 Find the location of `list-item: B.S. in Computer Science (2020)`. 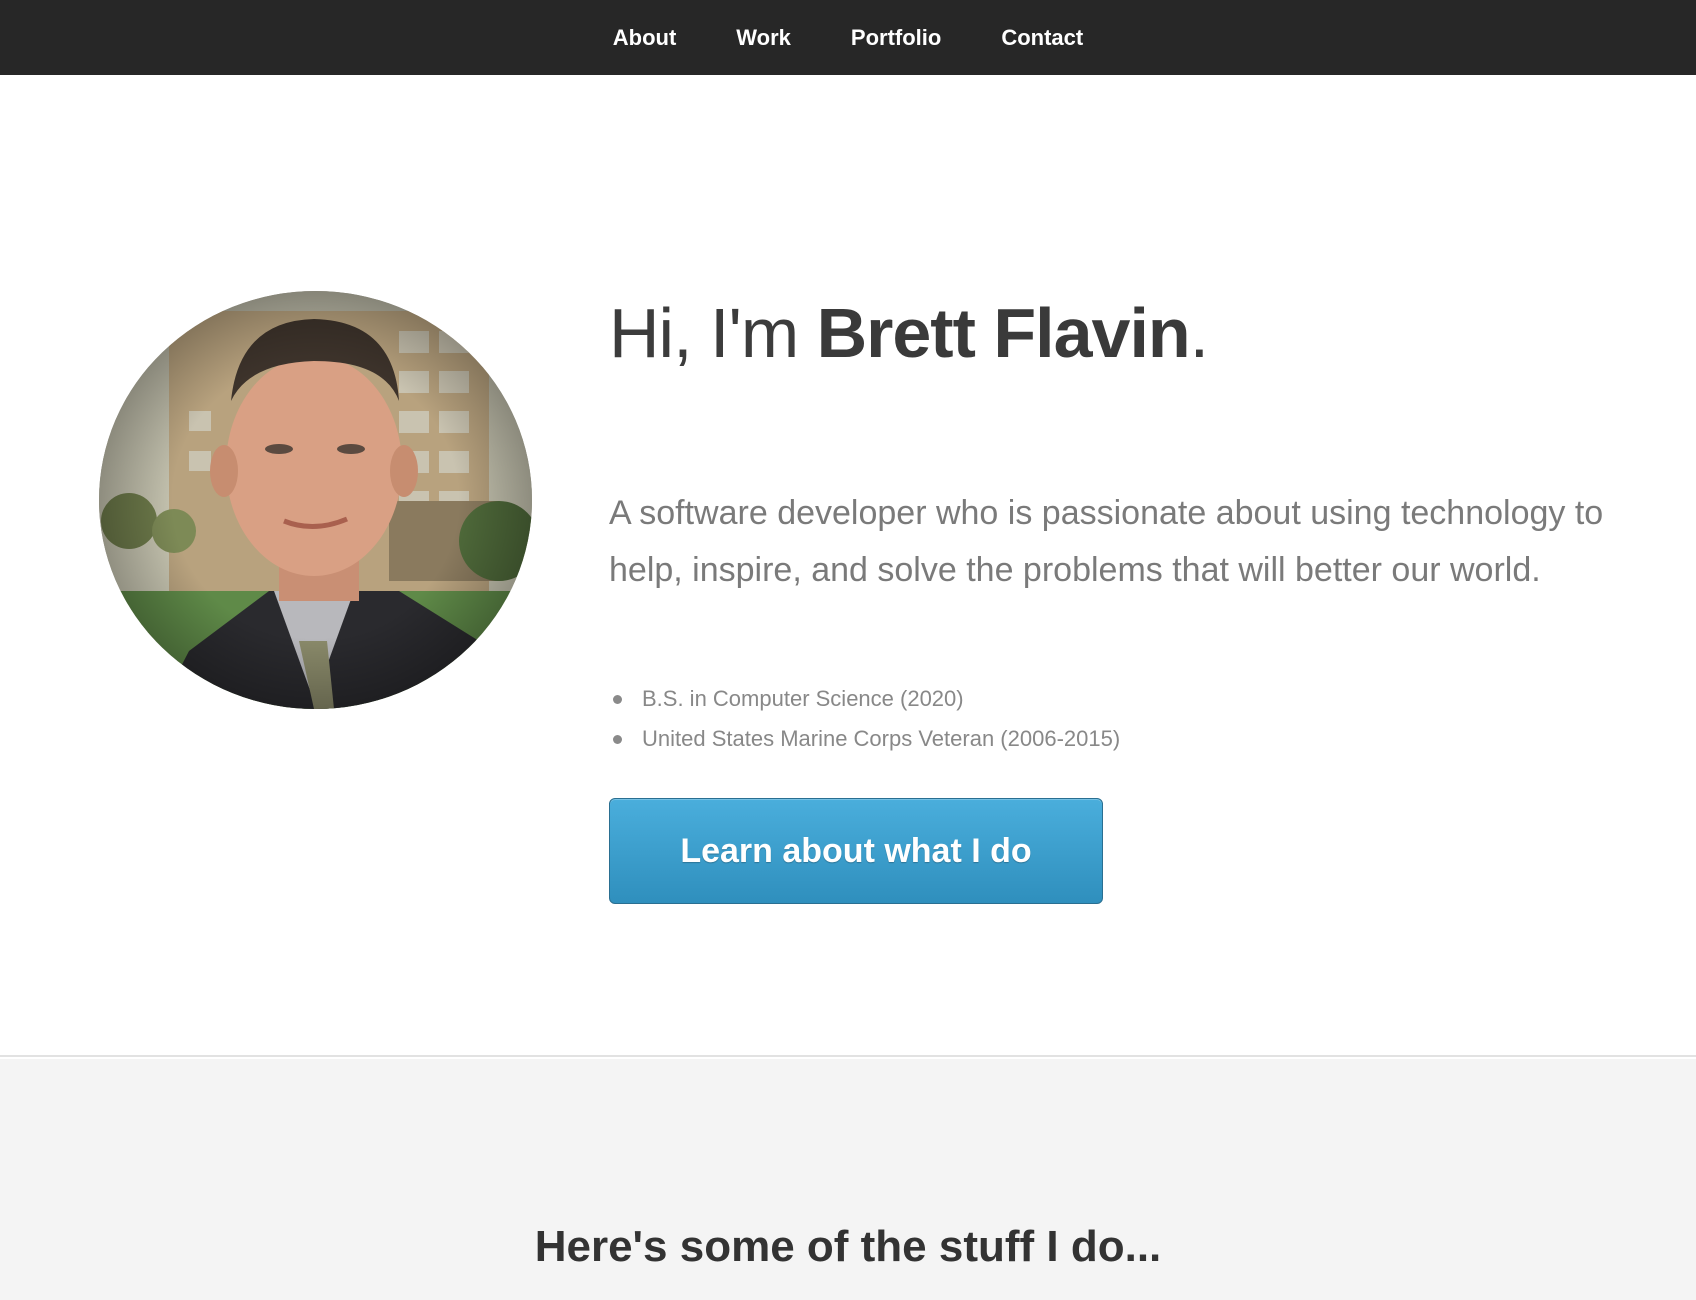

list-item: B.S. in Computer Science (2020) is located at coordinates (864, 699).